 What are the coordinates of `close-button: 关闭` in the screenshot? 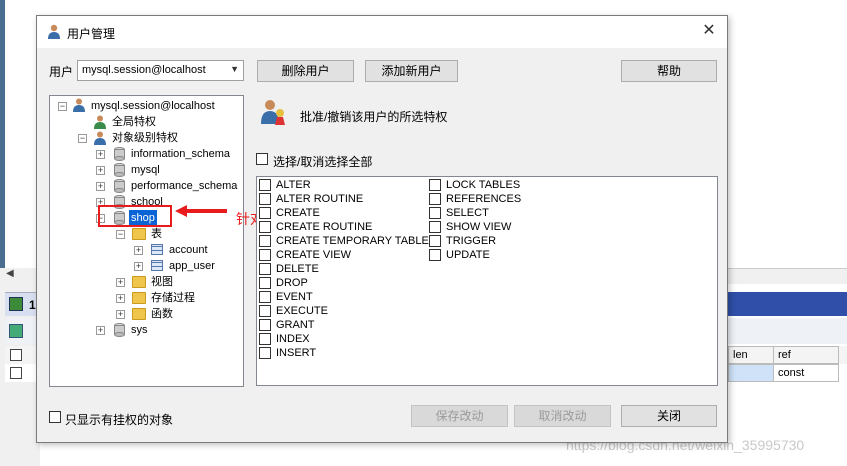 It's located at (669, 416).